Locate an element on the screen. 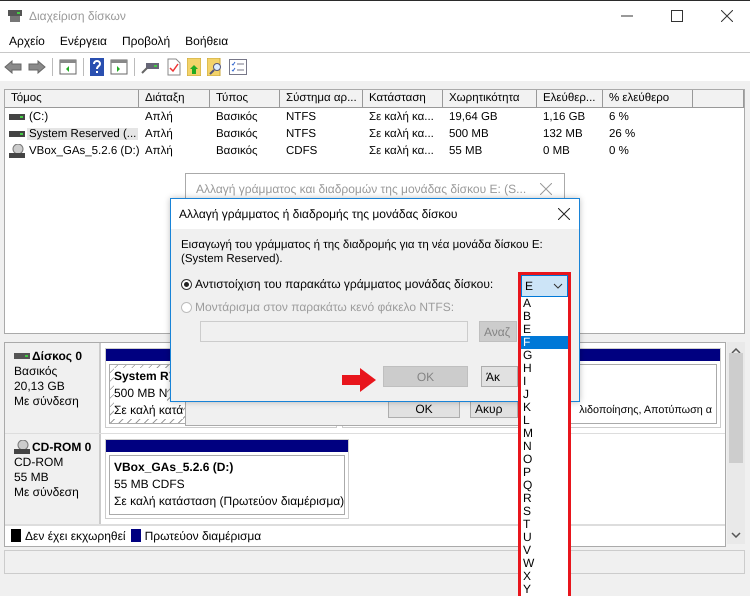 This screenshot has width=750, height=596. disk-drive-icon is located at coordinates (15, 15).